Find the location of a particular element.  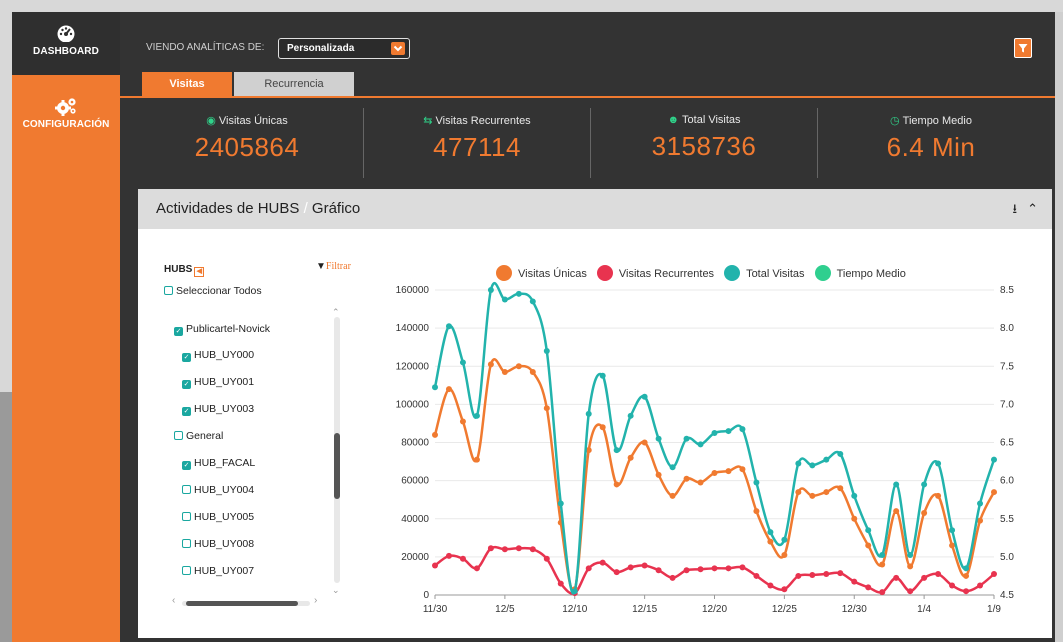

y-left-tick-label: 100000 is located at coordinates (413, 404).